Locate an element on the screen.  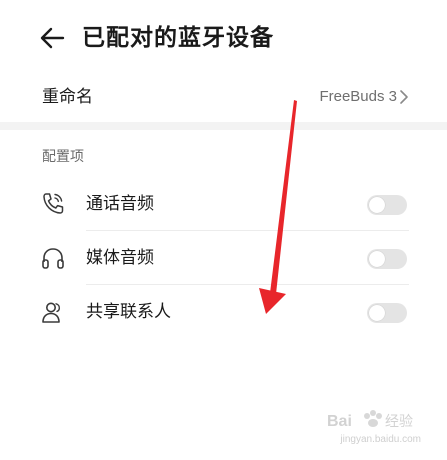
section-divider is located at coordinates (223, 126).